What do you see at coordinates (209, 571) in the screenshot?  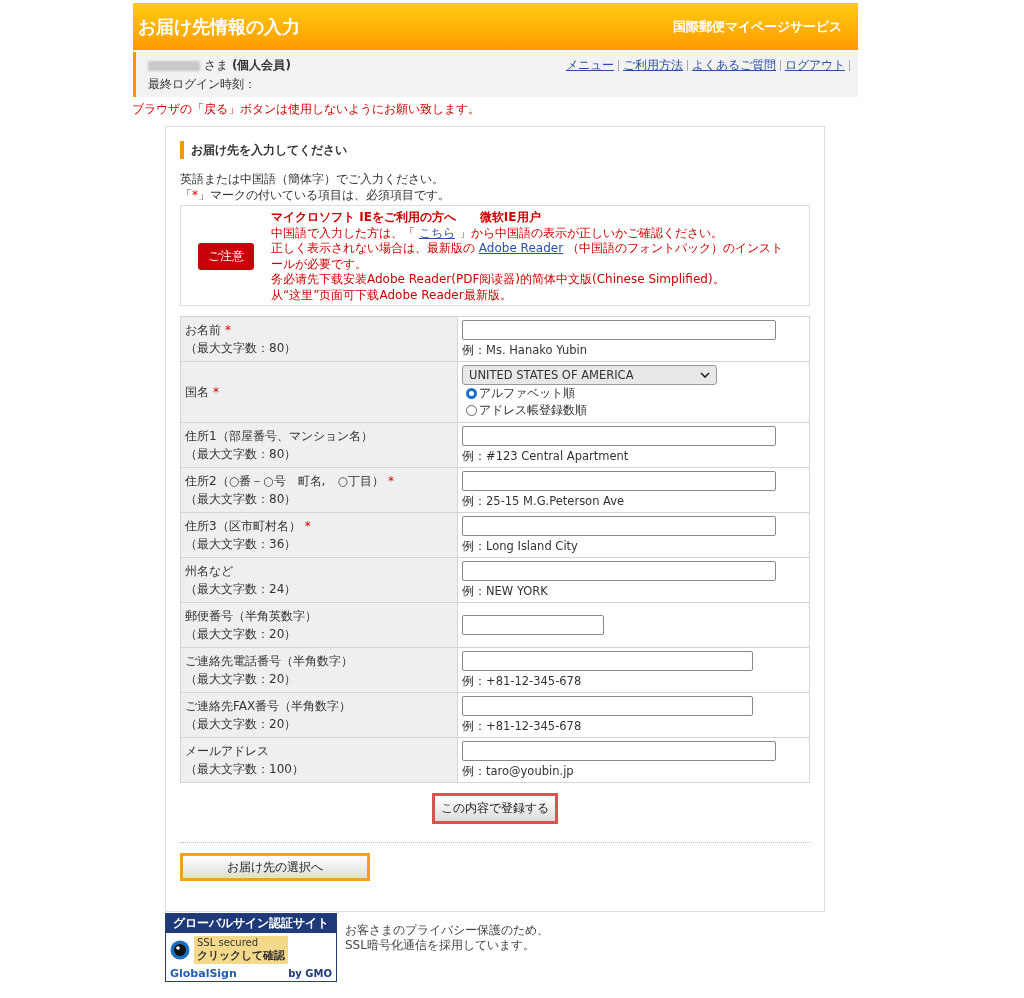 I see `field-label: 州名など` at bounding box center [209, 571].